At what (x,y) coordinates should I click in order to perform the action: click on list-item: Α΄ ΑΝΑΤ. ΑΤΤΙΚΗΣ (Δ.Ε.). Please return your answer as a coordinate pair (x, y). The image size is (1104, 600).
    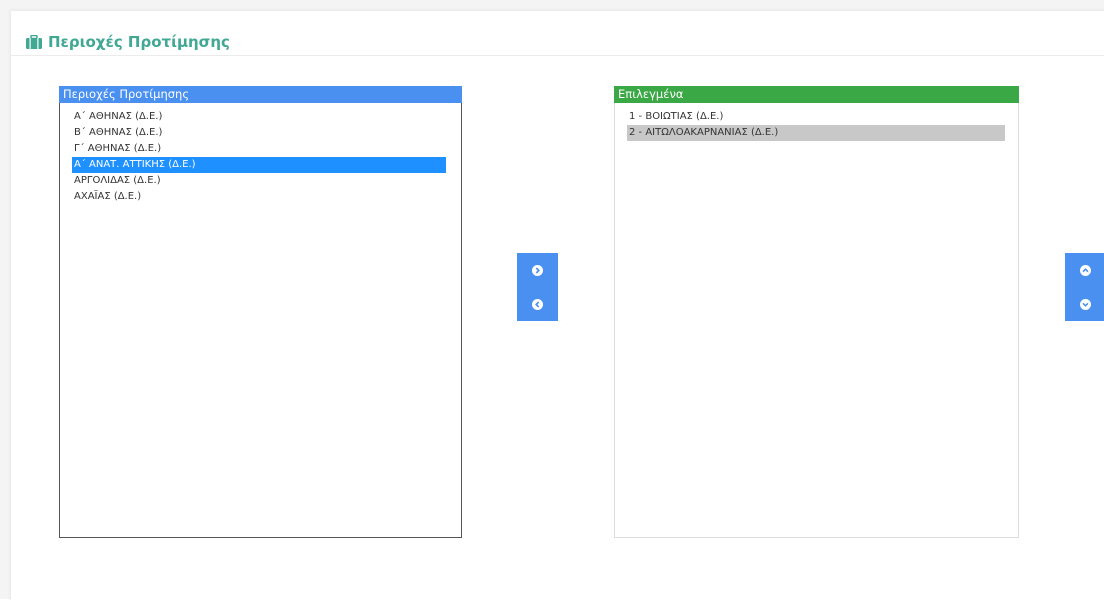
    Looking at the image, I should click on (259, 165).